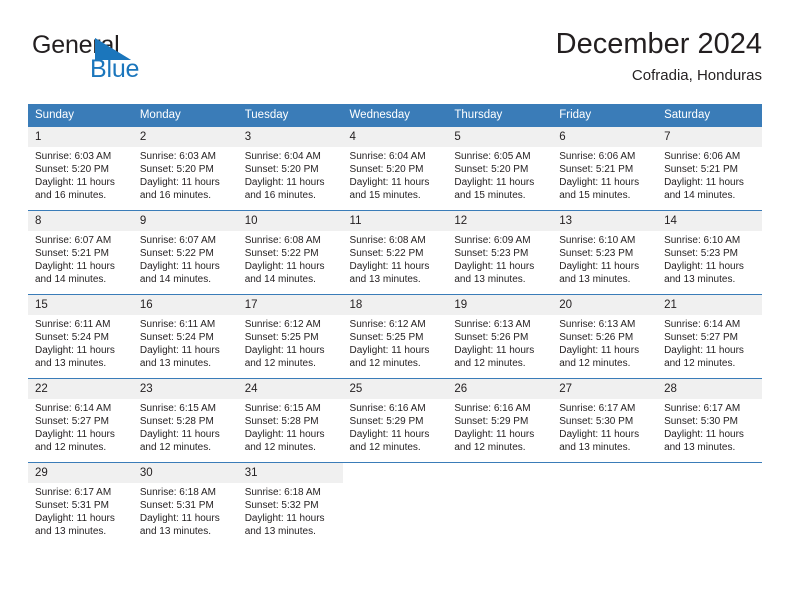  Describe the element at coordinates (658, 44) in the screenshot. I see `page-title: December 2024` at that location.